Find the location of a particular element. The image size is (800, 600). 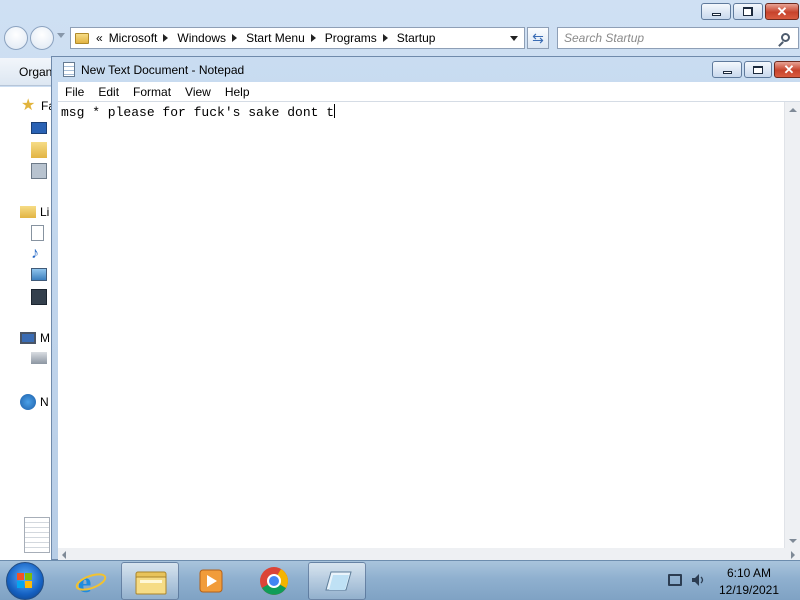

recent-pages-dropdown is located at coordinates (61, 35).